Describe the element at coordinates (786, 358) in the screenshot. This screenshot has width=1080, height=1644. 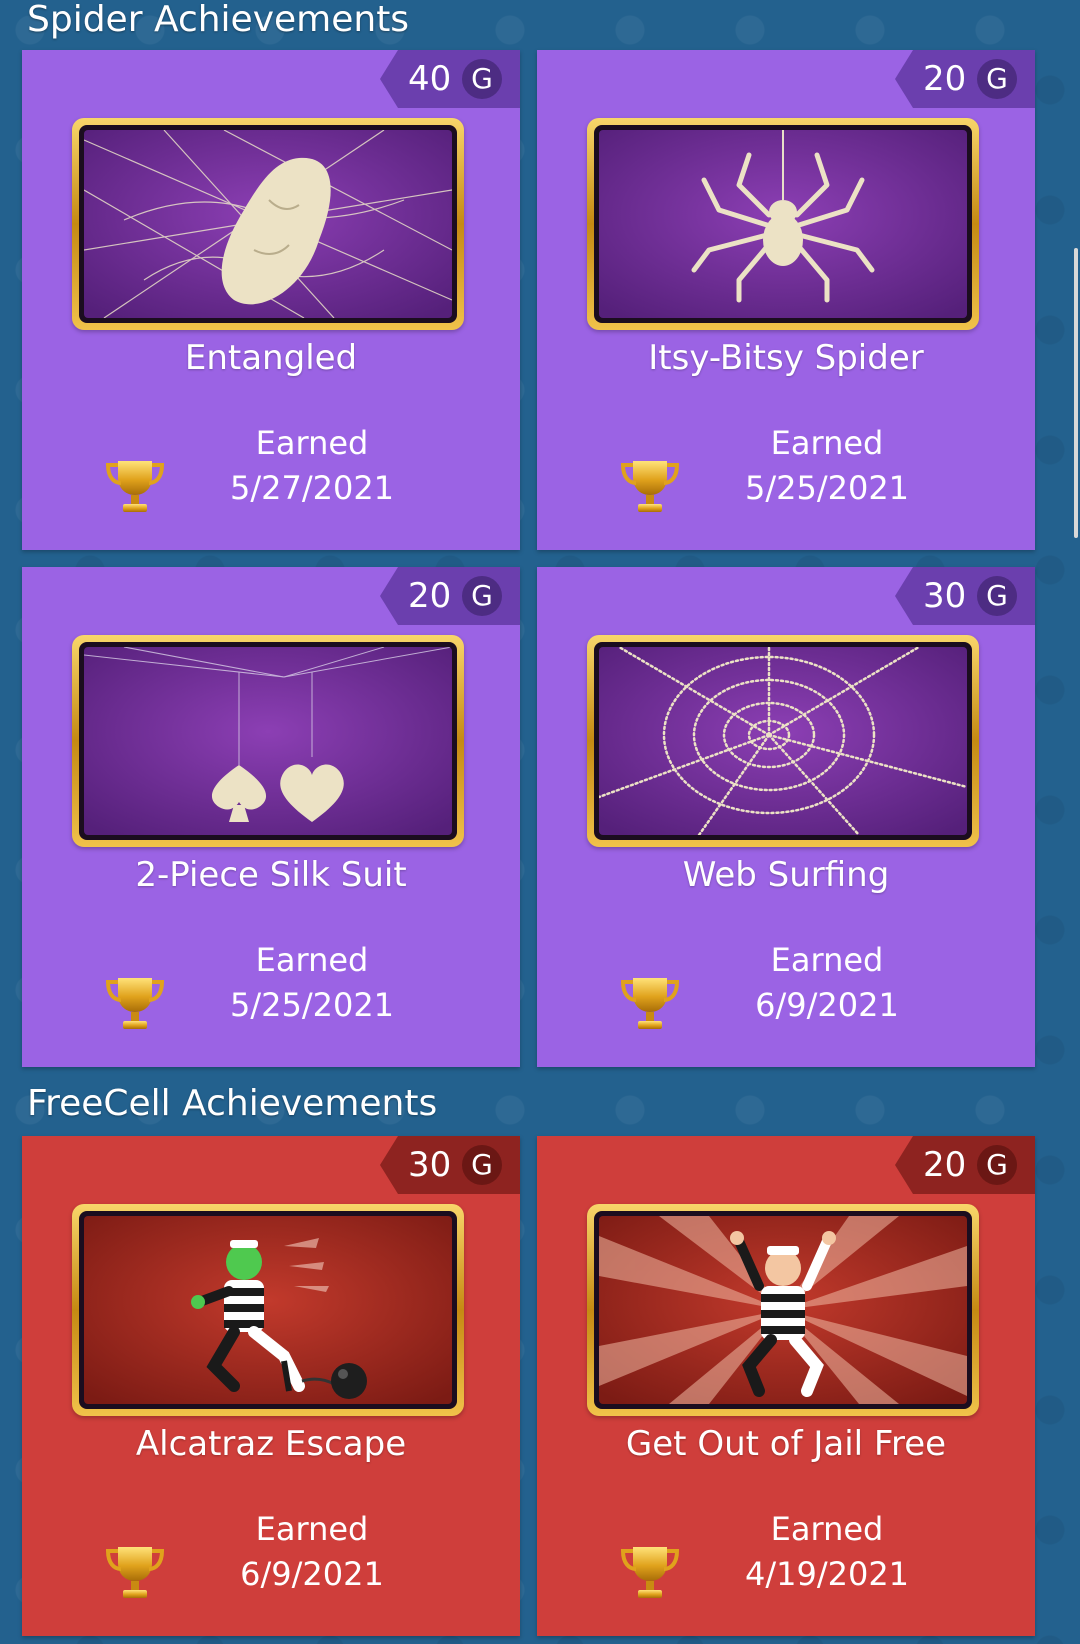
I see `achievement-title: Itsy-Bitsy Spider` at that location.